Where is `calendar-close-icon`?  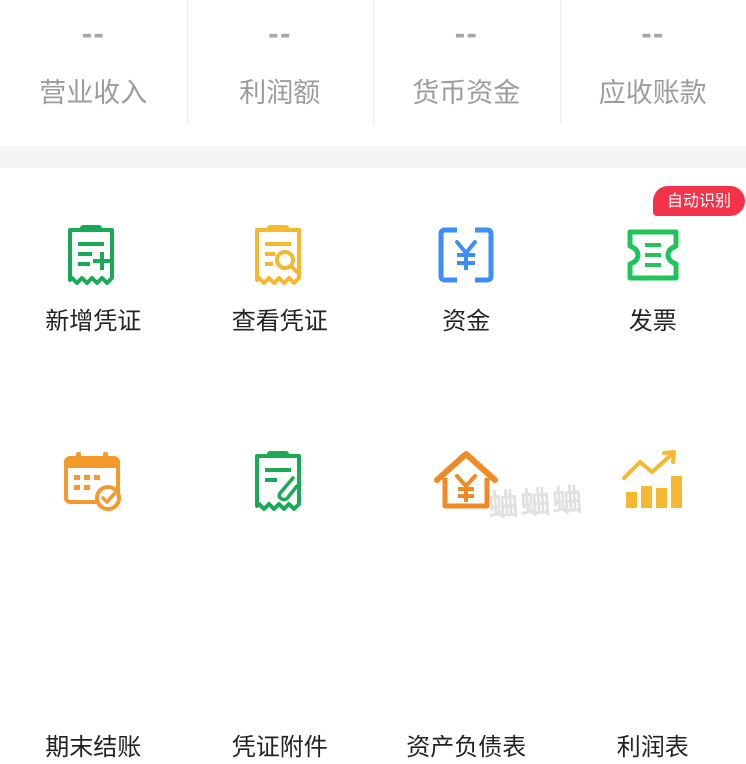
calendar-close-icon is located at coordinates (93, 481).